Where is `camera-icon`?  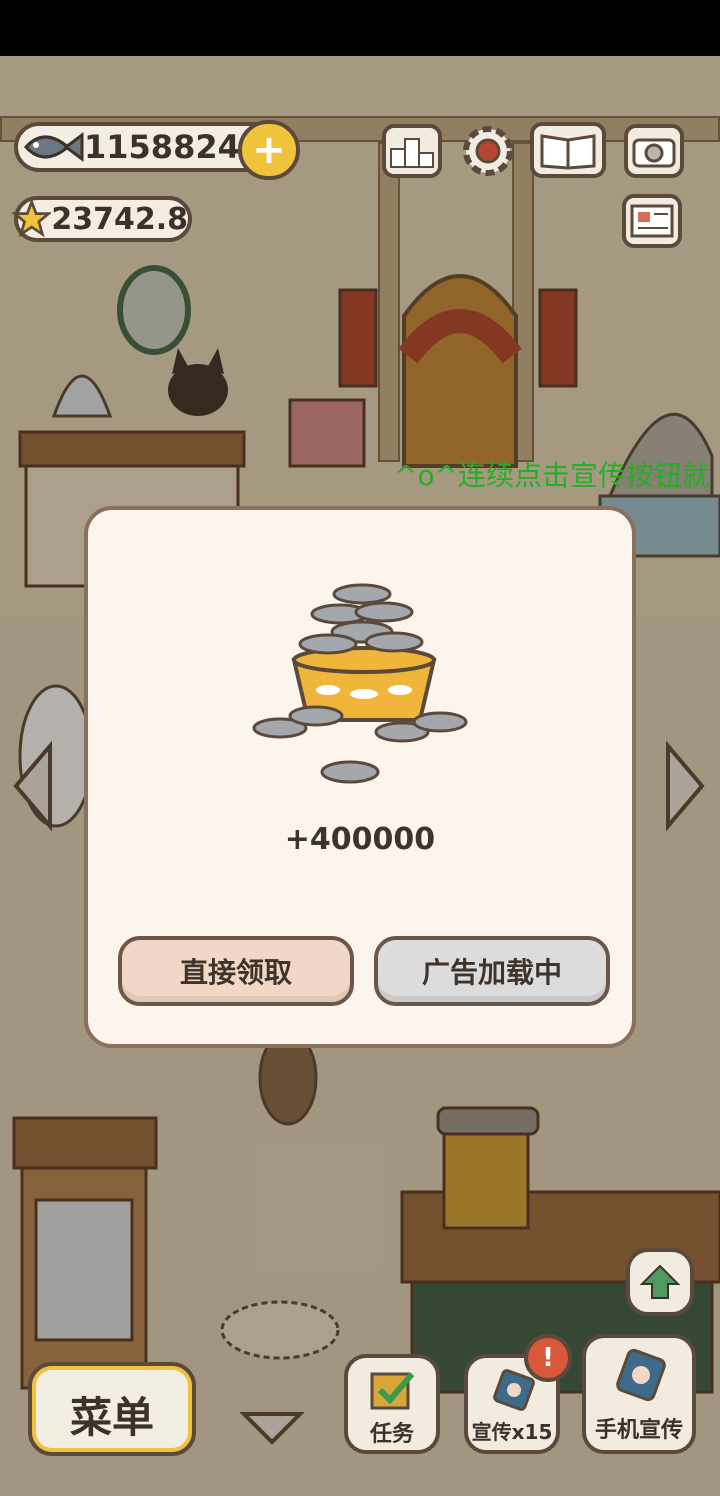
camera-icon is located at coordinates (654, 153).